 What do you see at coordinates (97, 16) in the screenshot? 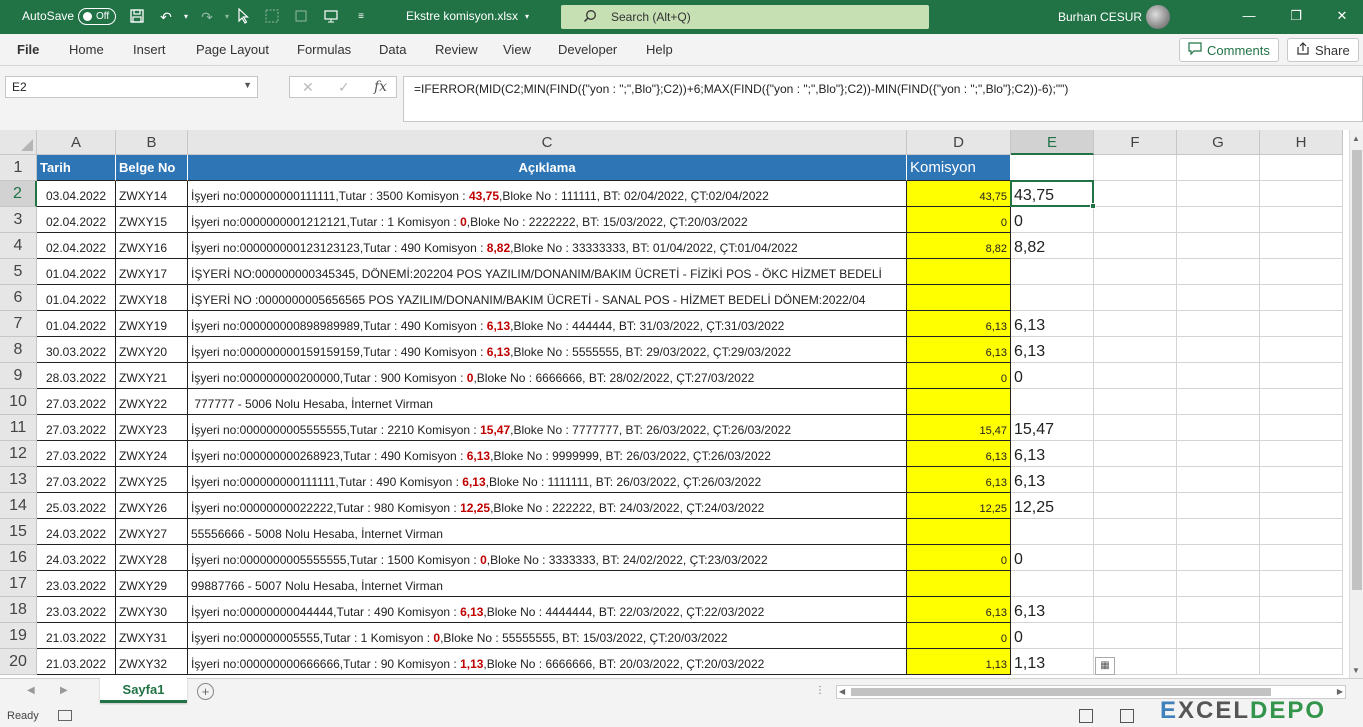
I see `autosave-toggle: Off` at bounding box center [97, 16].